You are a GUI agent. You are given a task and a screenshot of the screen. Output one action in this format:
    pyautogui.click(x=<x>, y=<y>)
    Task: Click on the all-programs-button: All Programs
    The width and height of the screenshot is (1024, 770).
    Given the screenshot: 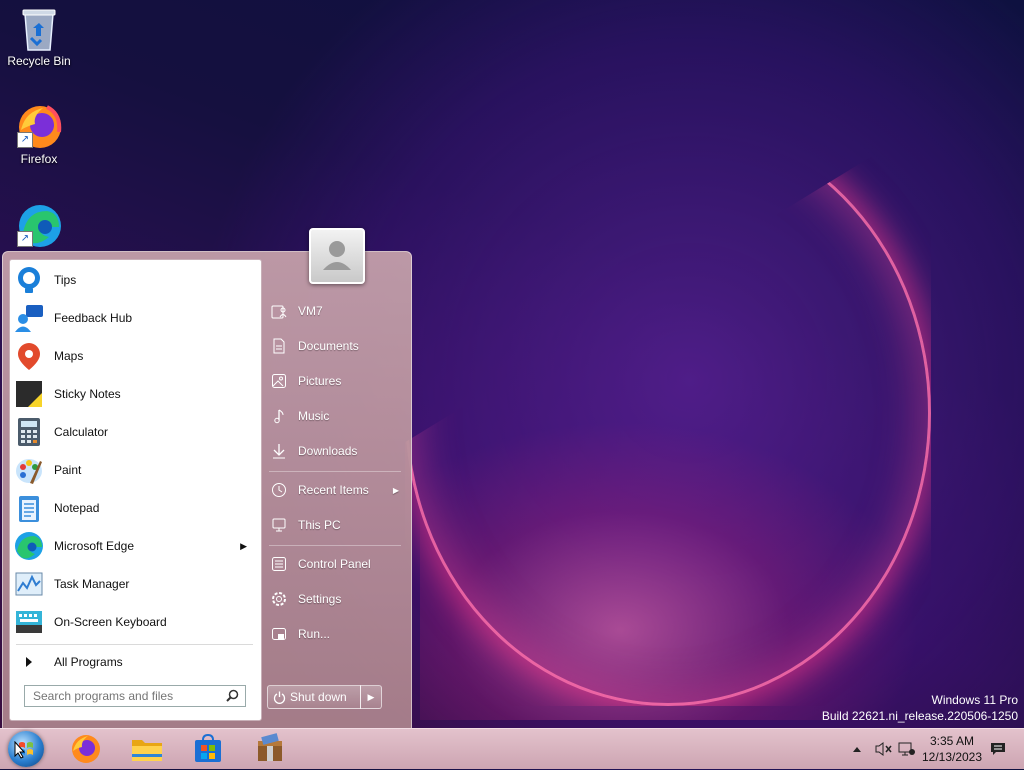 What is the action you would take?
    pyautogui.click(x=135, y=662)
    